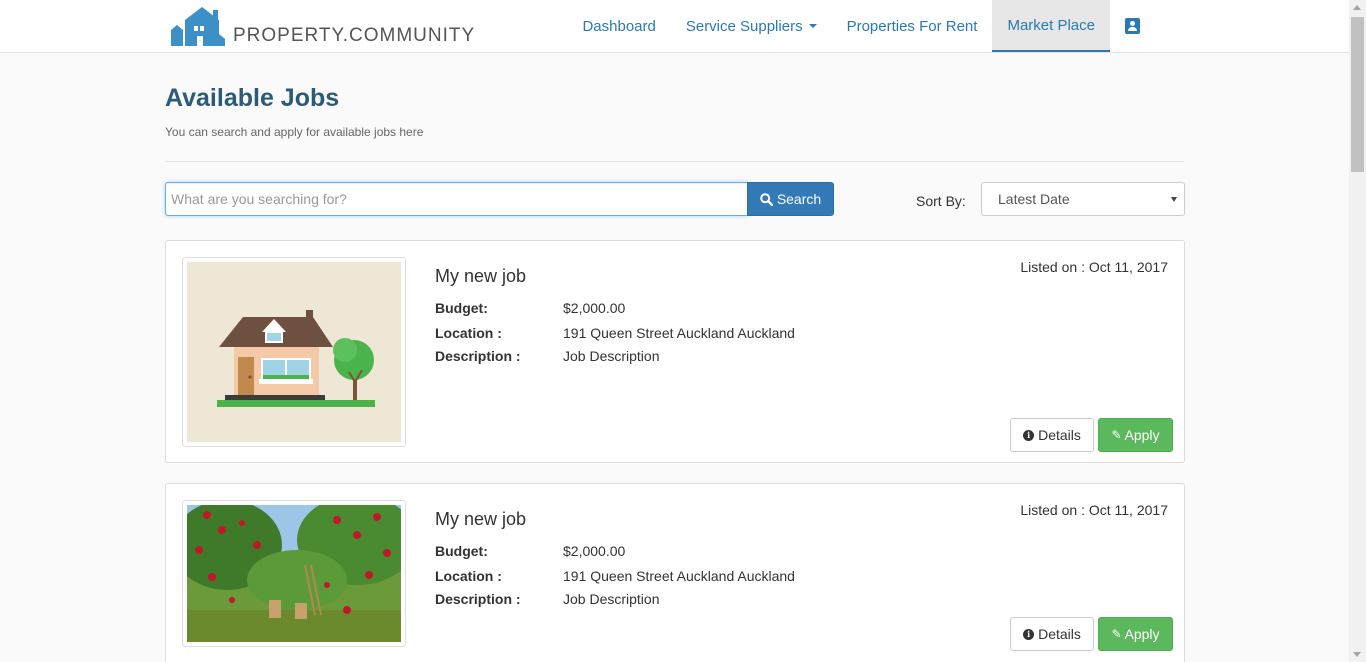 This screenshot has width=1366, height=662. I want to click on sort-select: Latest Date, so click(1083, 199).